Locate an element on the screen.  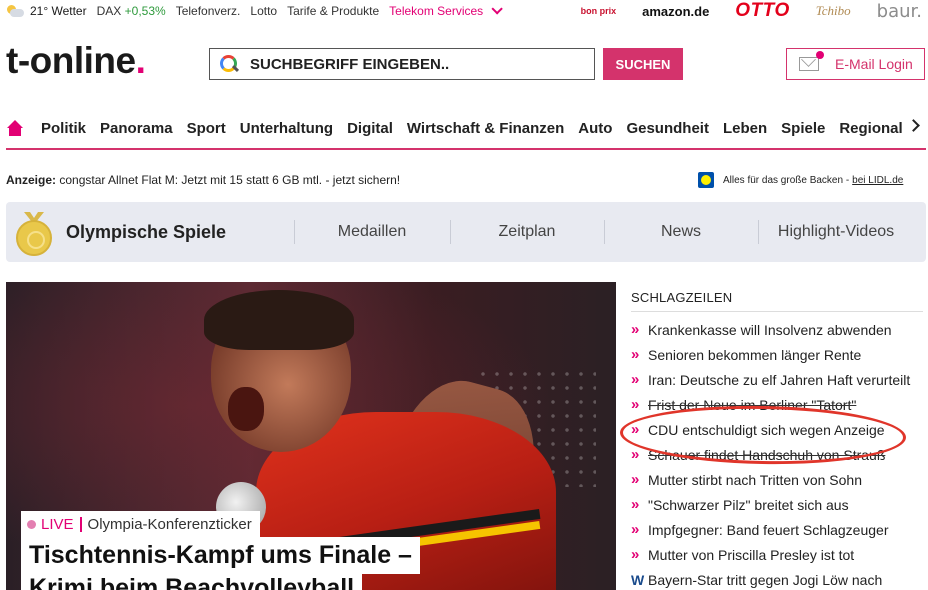
weather-widget: 21° Wetter is located at coordinates (46, 11).